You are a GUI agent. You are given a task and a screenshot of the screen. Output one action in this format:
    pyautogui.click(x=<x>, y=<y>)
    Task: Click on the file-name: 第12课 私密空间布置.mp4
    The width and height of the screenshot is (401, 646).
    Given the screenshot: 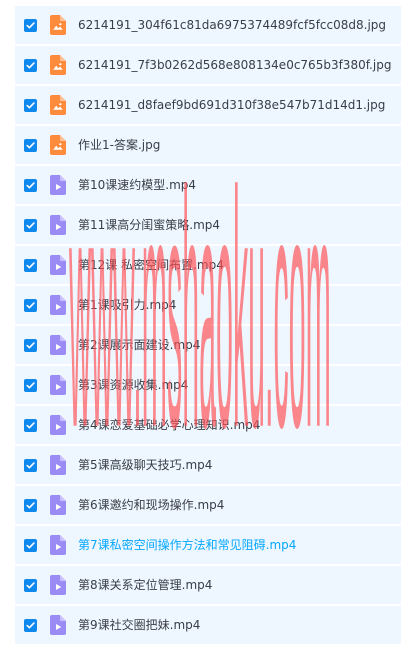 What is the action you would take?
    pyautogui.click(x=237, y=265)
    